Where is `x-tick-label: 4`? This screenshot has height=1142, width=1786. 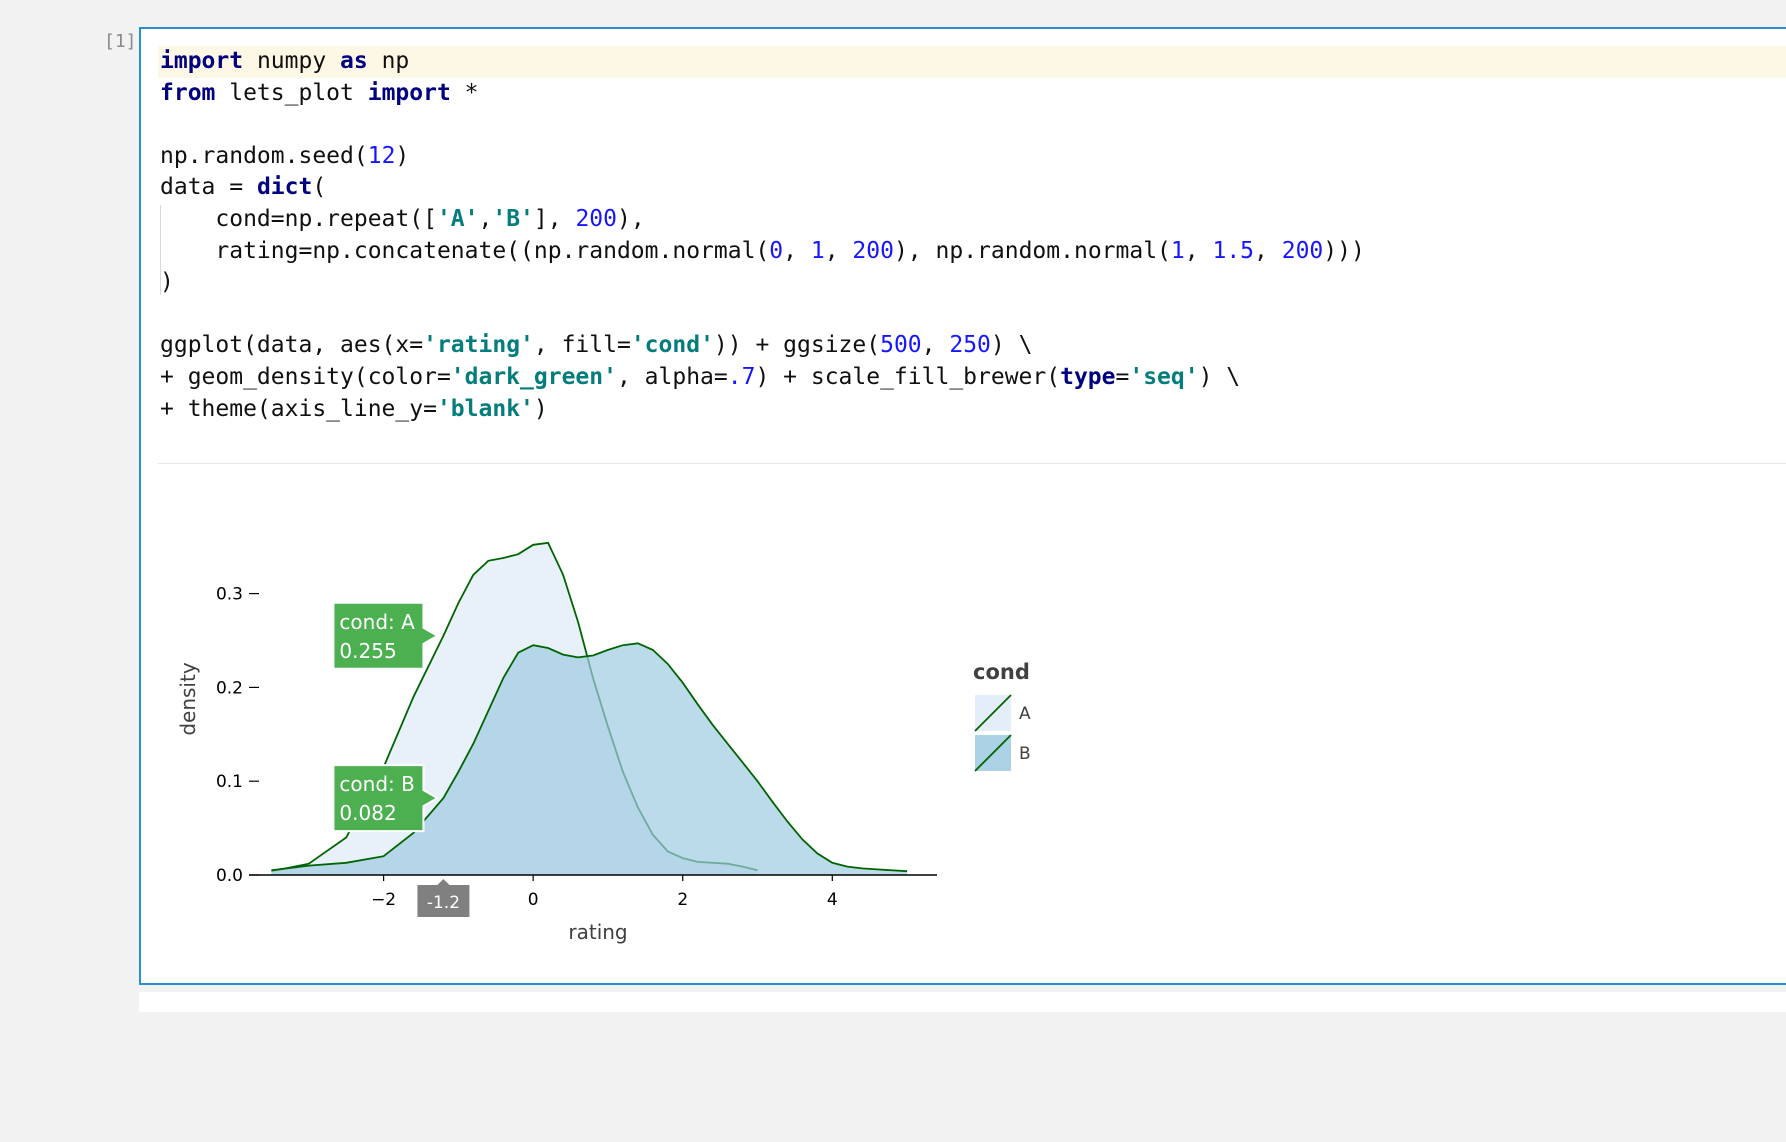
x-tick-label: 4 is located at coordinates (832, 900).